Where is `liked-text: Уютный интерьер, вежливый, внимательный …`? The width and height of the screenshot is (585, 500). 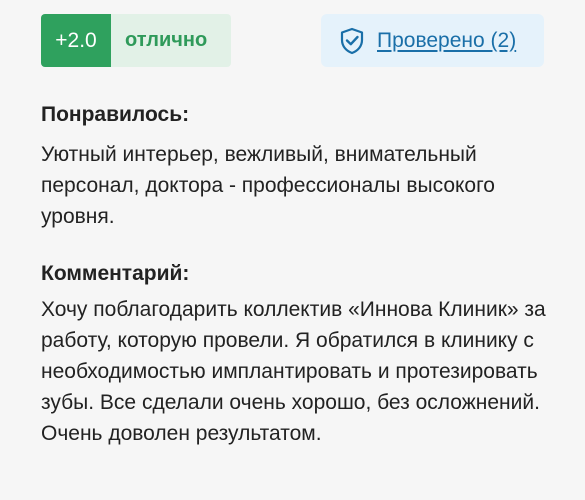
liked-text: Уютный интерьер, вежливый, внимательный … is located at coordinates (268, 185).